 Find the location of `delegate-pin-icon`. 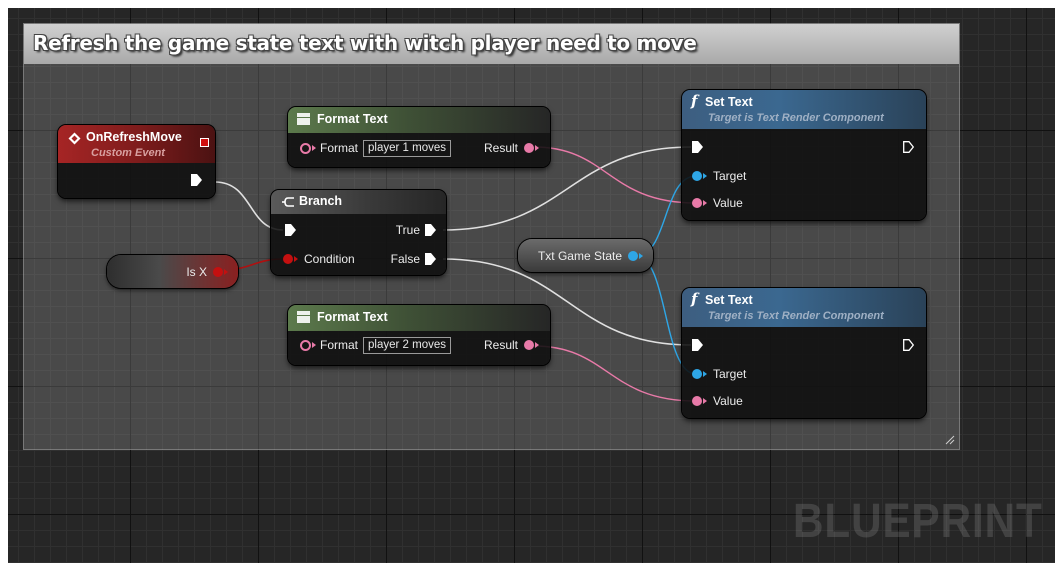

delegate-pin-icon is located at coordinates (204, 142).